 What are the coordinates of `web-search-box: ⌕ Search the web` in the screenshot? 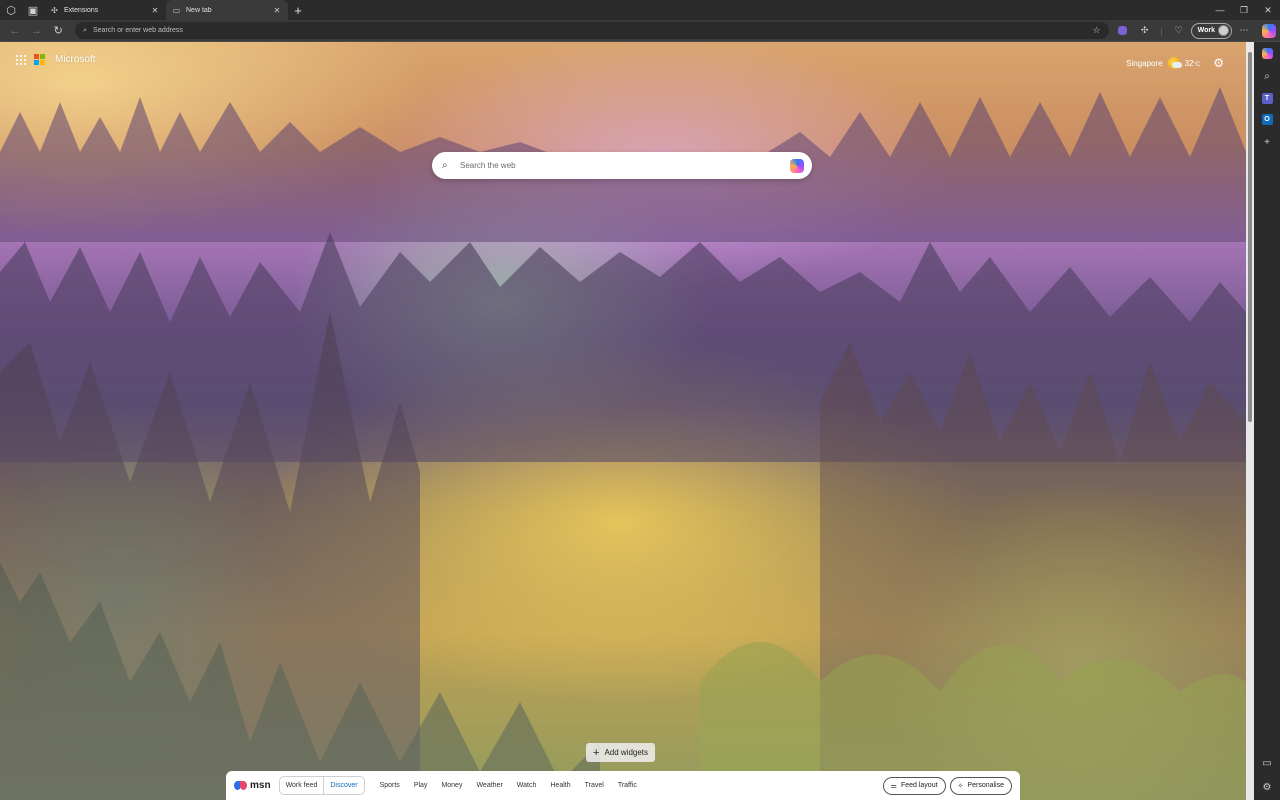 It's located at (622, 165).